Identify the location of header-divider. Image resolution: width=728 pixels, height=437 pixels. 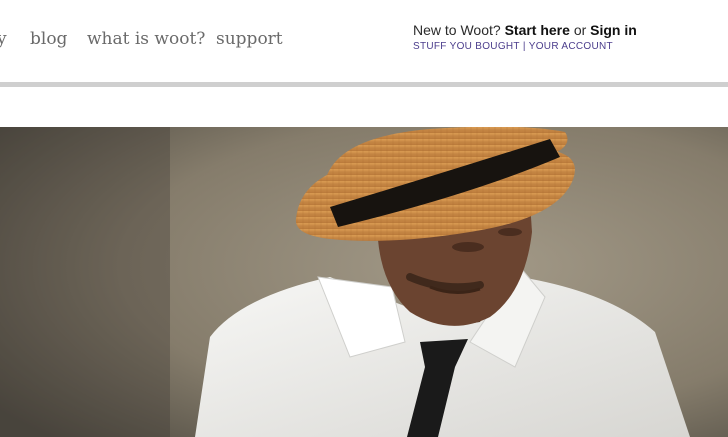
(364, 84).